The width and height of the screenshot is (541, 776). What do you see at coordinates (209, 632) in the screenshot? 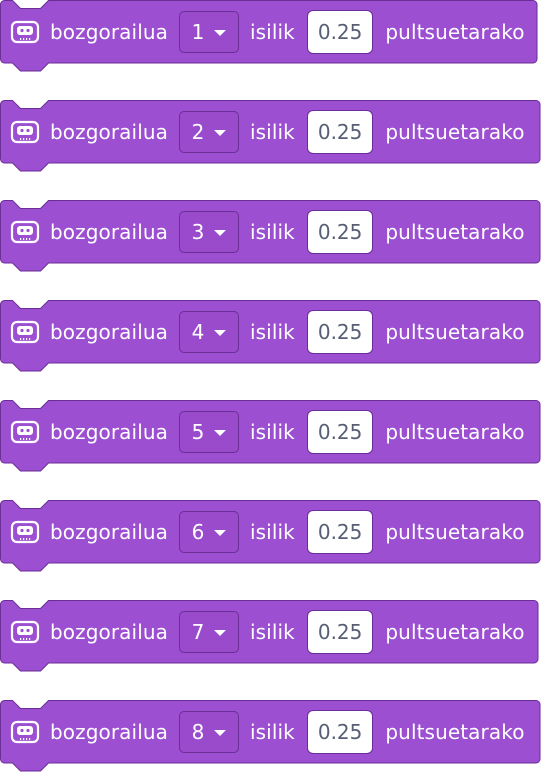
I see `pin-dropdown: 7` at bounding box center [209, 632].